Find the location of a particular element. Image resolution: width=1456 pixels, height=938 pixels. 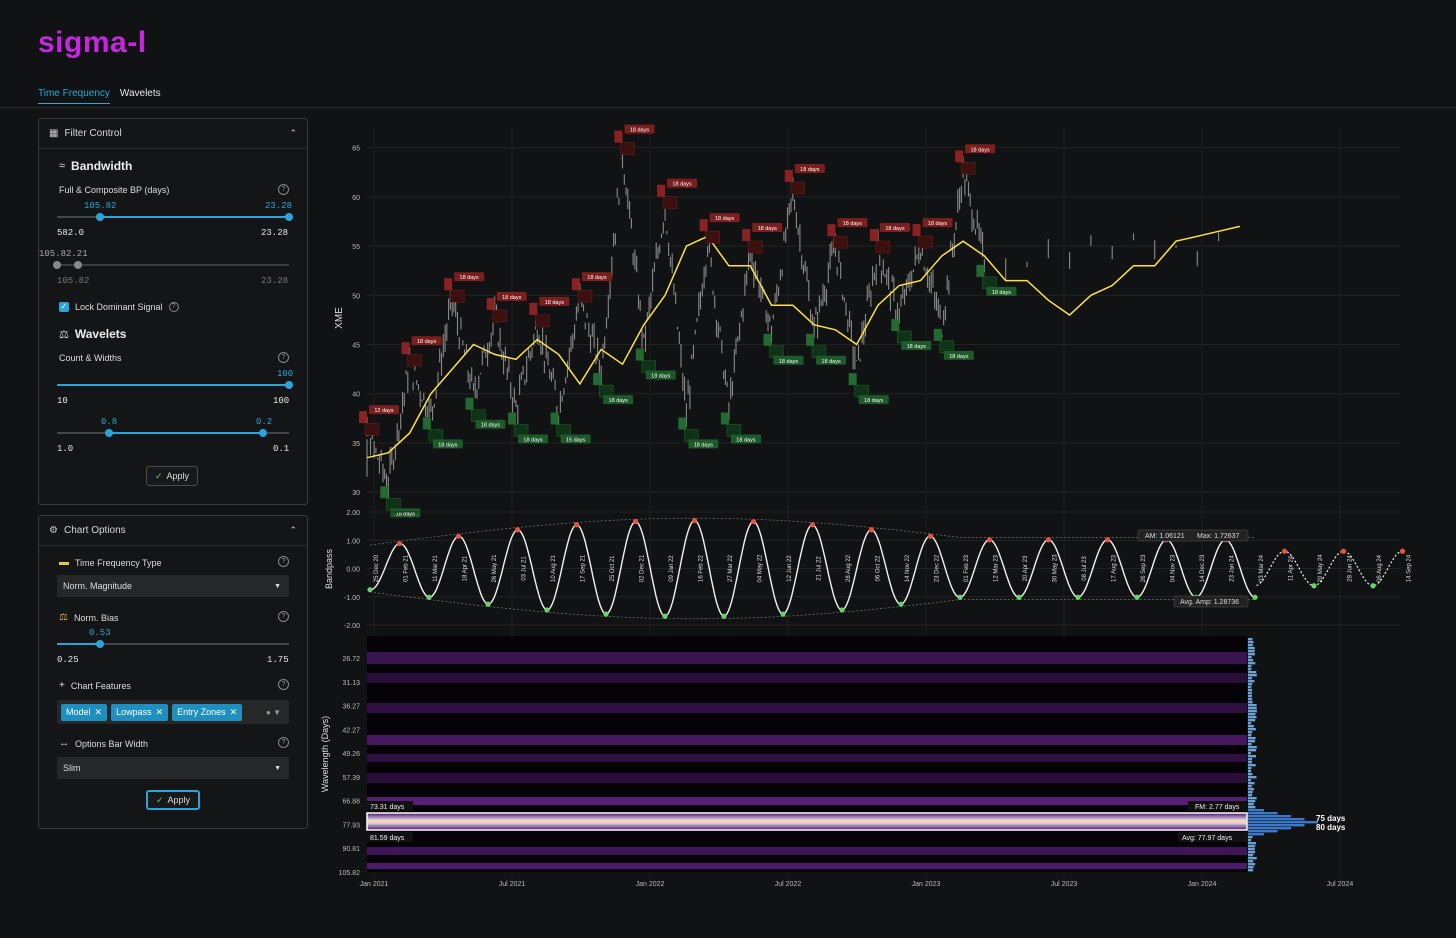

bandpass-date-label: 20 May 24 is located at coordinates (1321, 568).